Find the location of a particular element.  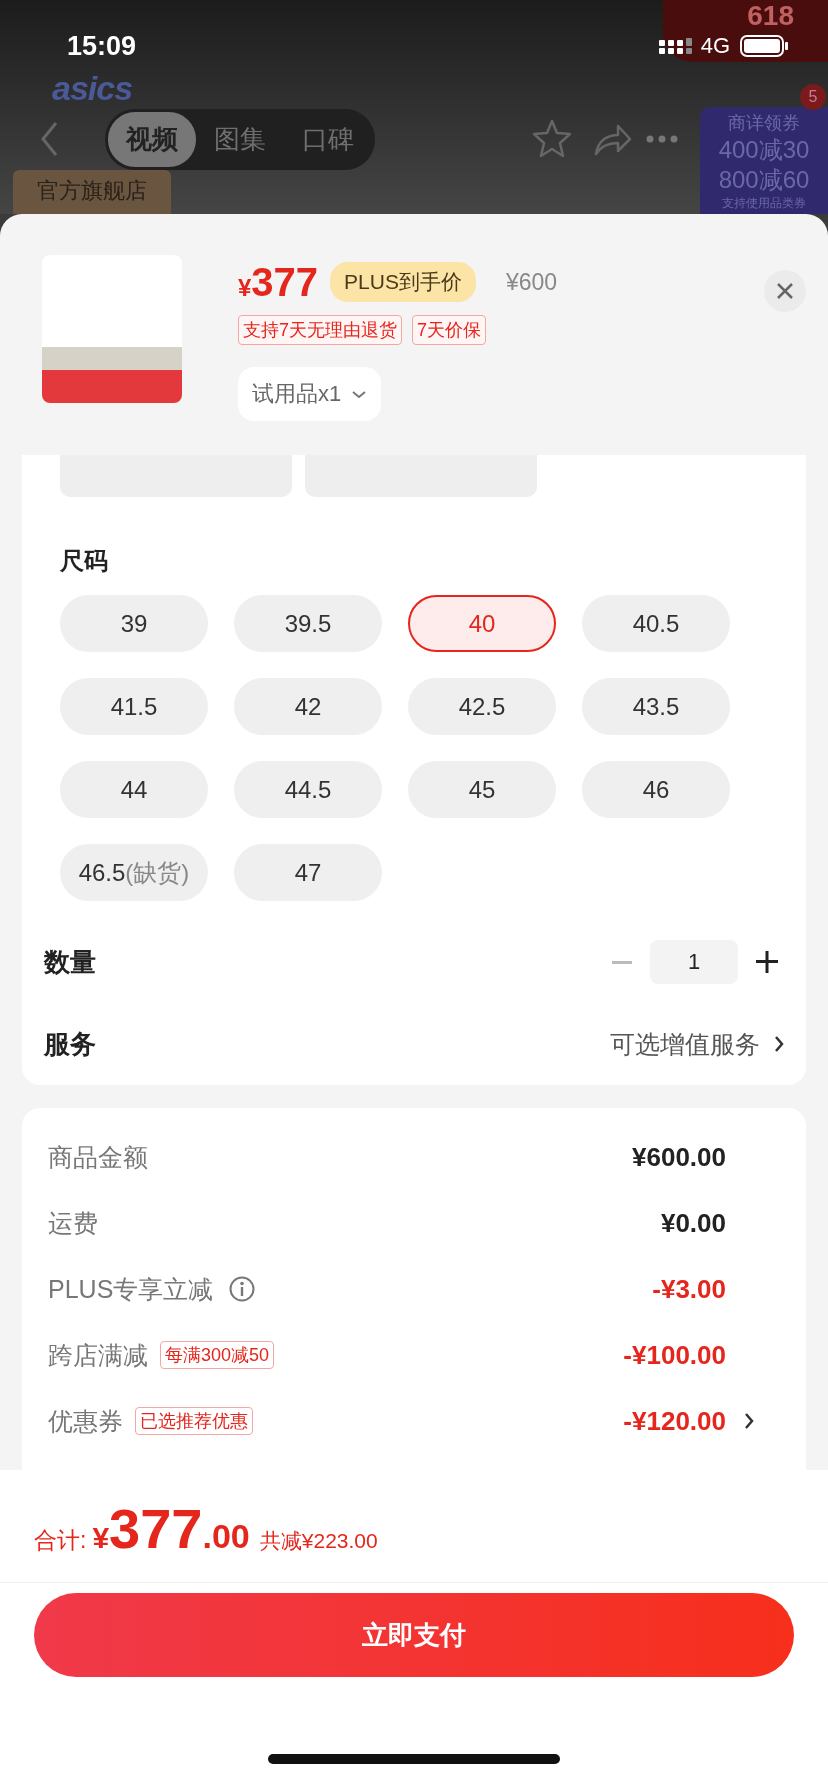

service-selector: 可选增值服务 is located at coordinates (697, 1044).